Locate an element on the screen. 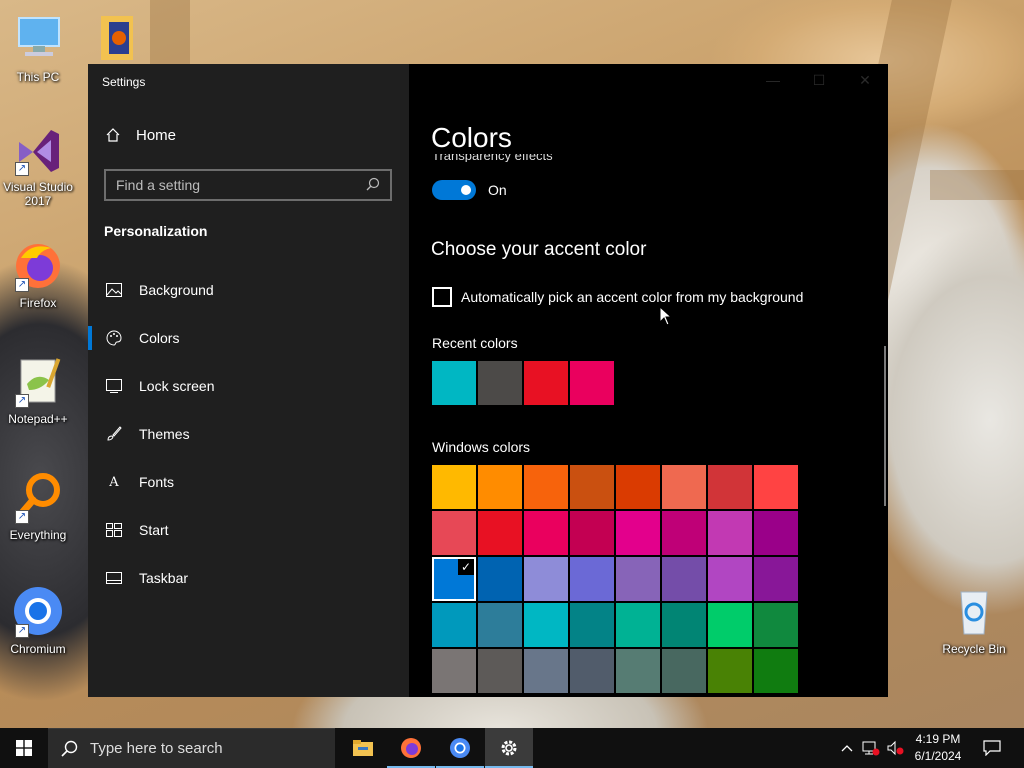 The width and height of the screenshot is (1024, 768). page-title: Colors is located at coordinates (471, 137).